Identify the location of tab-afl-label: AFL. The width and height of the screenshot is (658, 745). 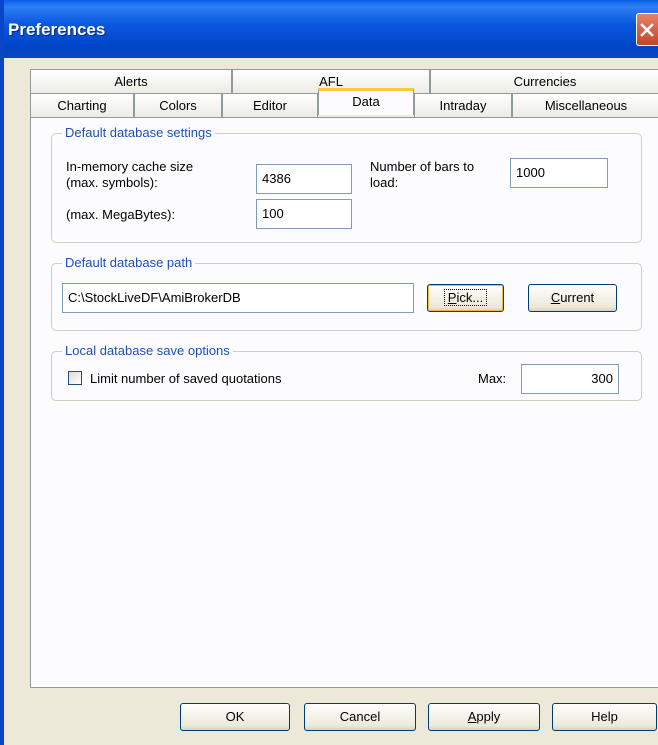
(331, 81).